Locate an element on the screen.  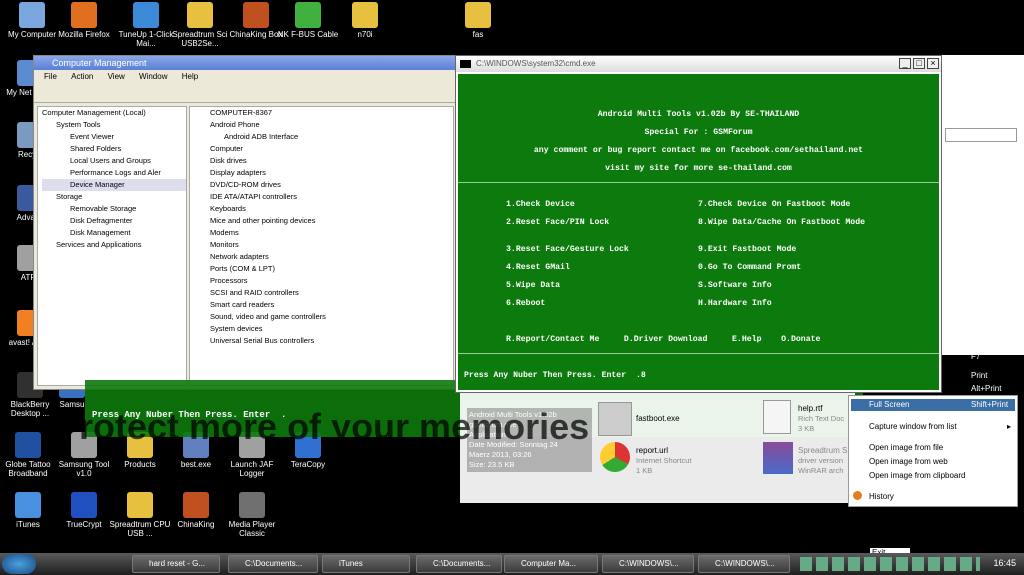
desktop-icon: TrueCrypt is located at coordinates (84, 510).